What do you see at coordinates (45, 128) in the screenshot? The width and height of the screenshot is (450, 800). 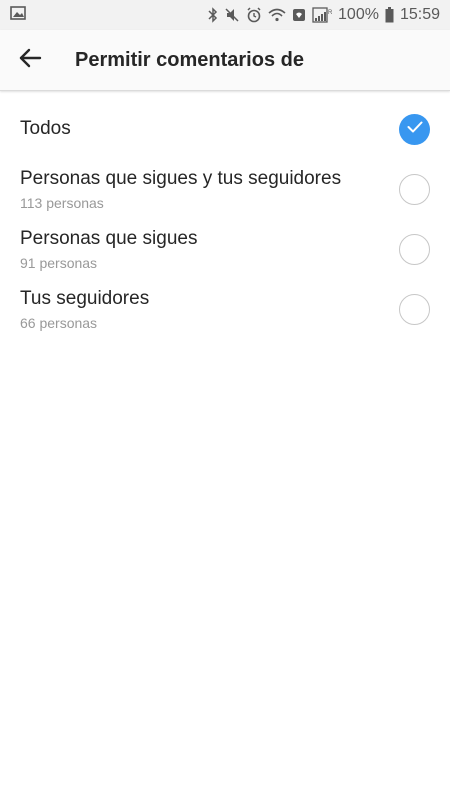 I see `option-label: Todos` at bounding box center [45, 128].